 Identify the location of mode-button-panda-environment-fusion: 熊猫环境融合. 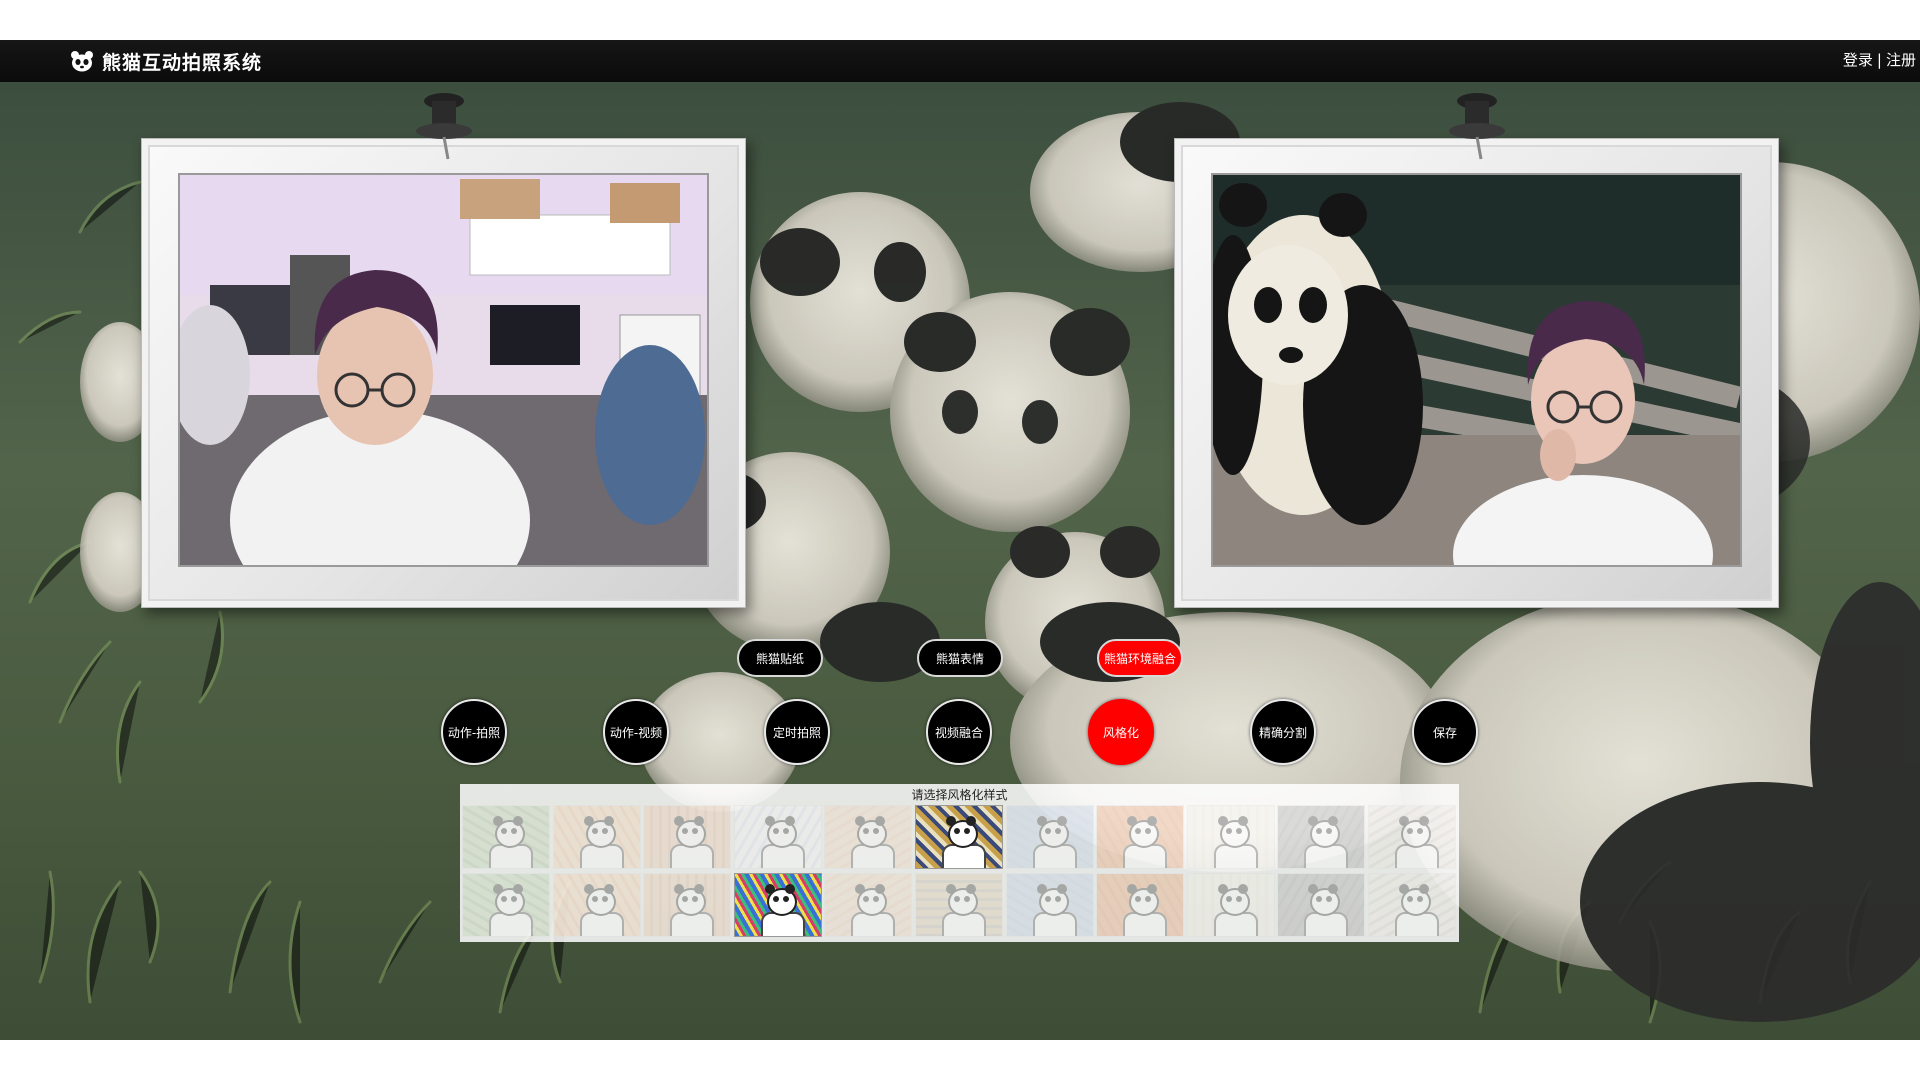
(1140, 658).